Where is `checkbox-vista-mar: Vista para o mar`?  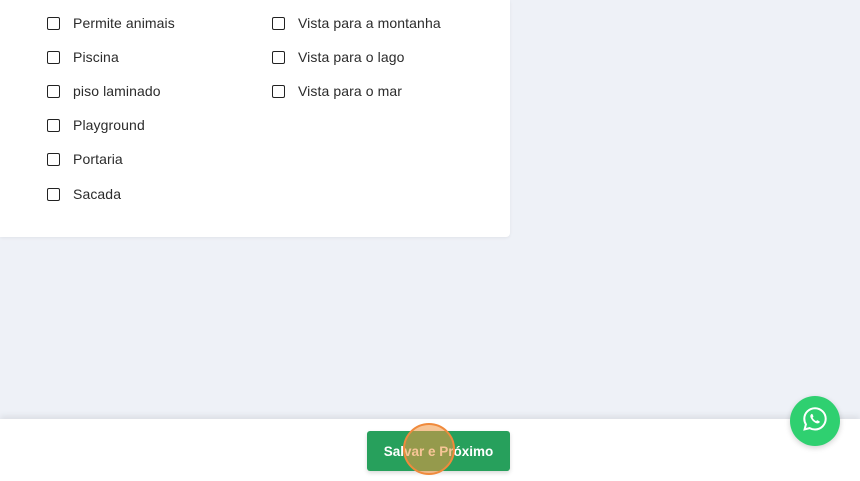
checkbox-vista-mar: Vista para o mar is located at coordinates (337, 91).